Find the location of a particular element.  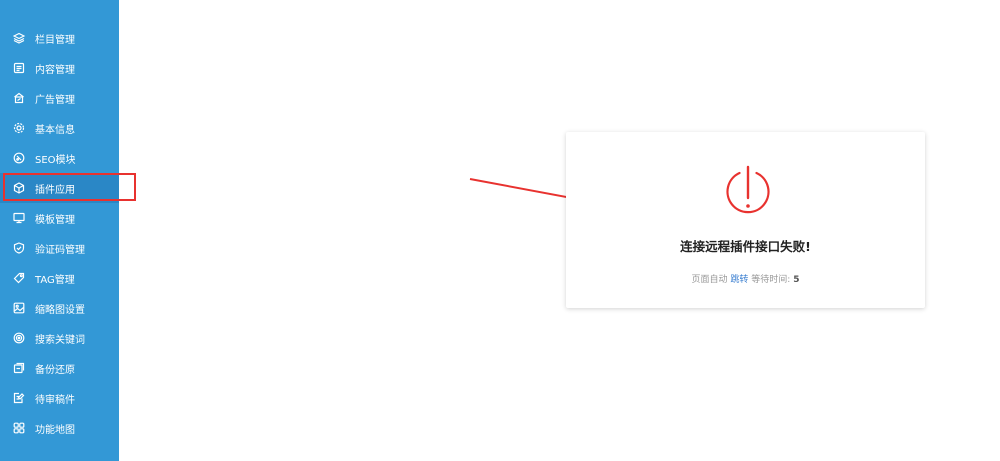

advert-icon is located at coordinates (19, 98).